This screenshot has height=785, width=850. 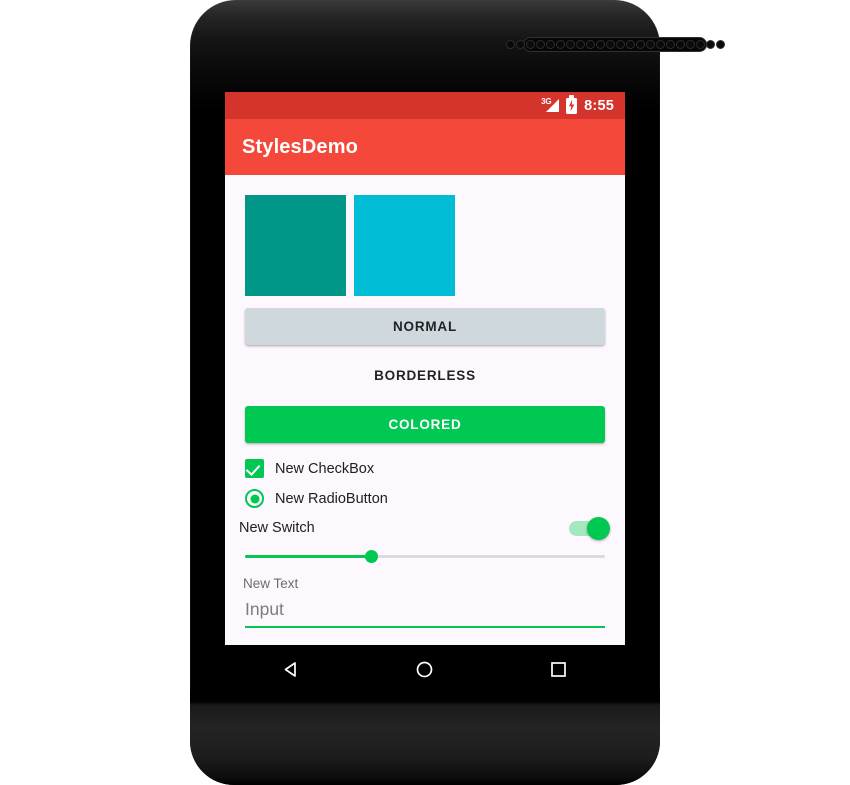 I want to click on status-bar: 3G 8:55, so click(x=425, y=105).